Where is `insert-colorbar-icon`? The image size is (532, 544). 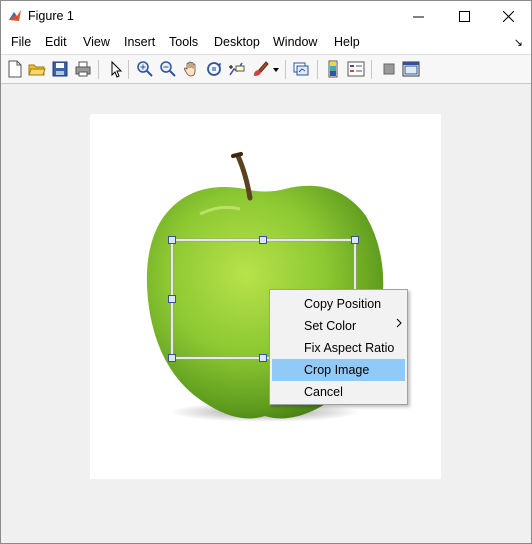
insert-colorbar-icon is located at coordinates (333, 69).